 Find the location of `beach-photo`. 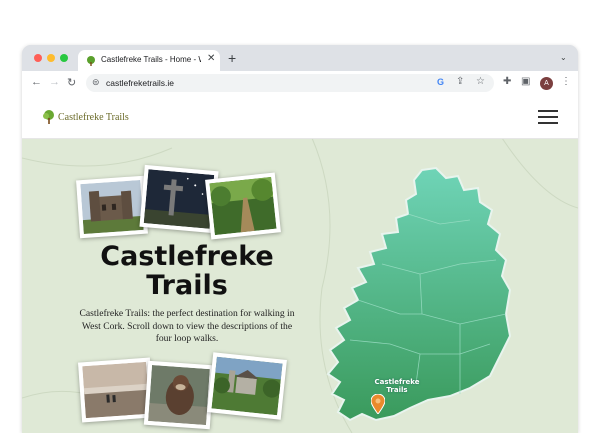

beach-photo is located at coordinates (116, 390).